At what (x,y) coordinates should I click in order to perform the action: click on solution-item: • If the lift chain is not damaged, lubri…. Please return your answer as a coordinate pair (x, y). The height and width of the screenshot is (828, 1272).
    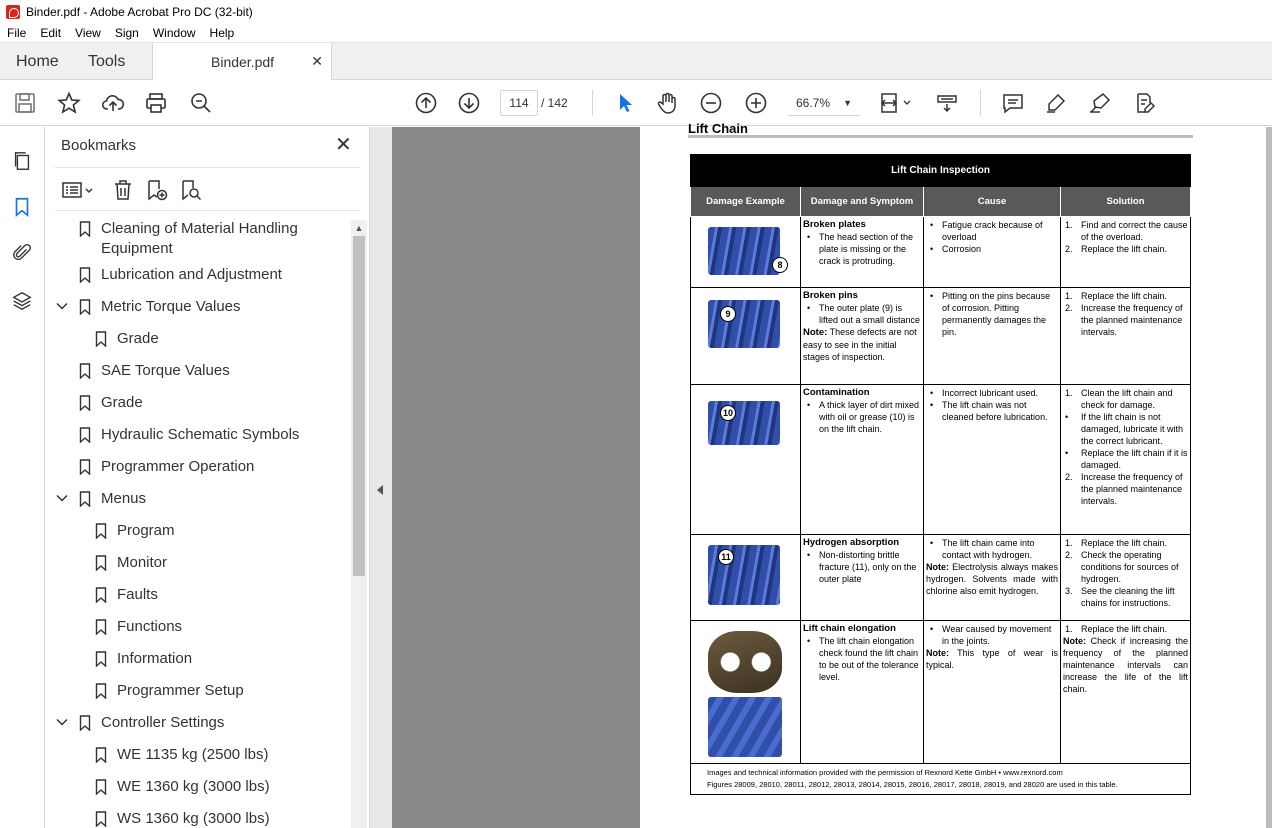
    Looking at the image, I should click on (1125, 429).